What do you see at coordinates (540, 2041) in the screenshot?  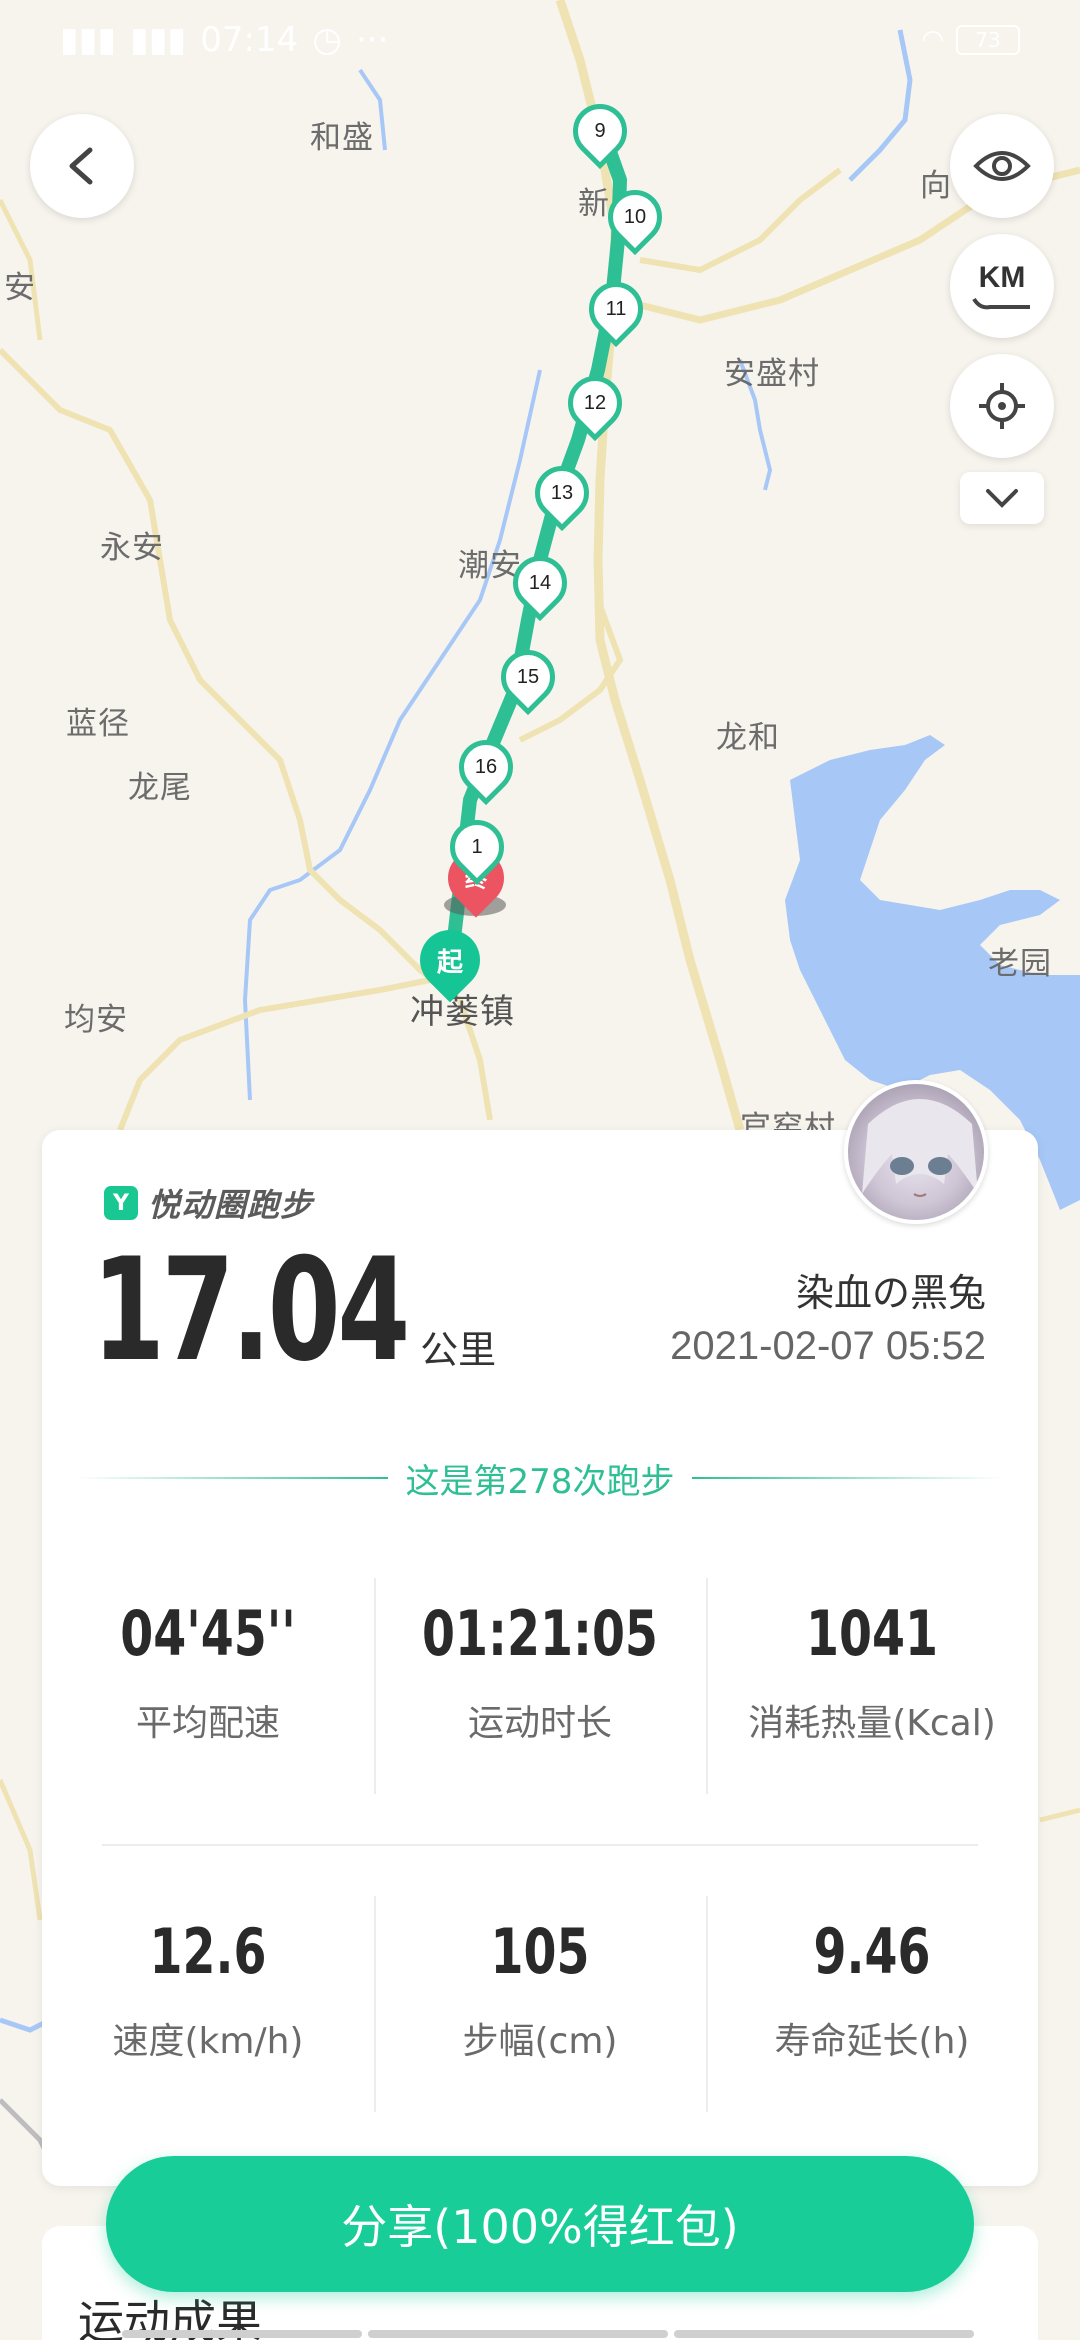 I see `stat-label: 步幅(cm)` at bounding box center [540, 2041].